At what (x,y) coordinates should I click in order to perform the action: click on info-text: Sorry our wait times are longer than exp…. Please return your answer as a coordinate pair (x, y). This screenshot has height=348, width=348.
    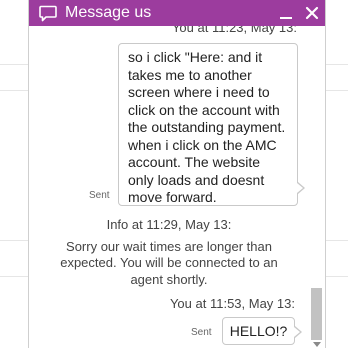
    Looking at the image, I should click on (169, 262).